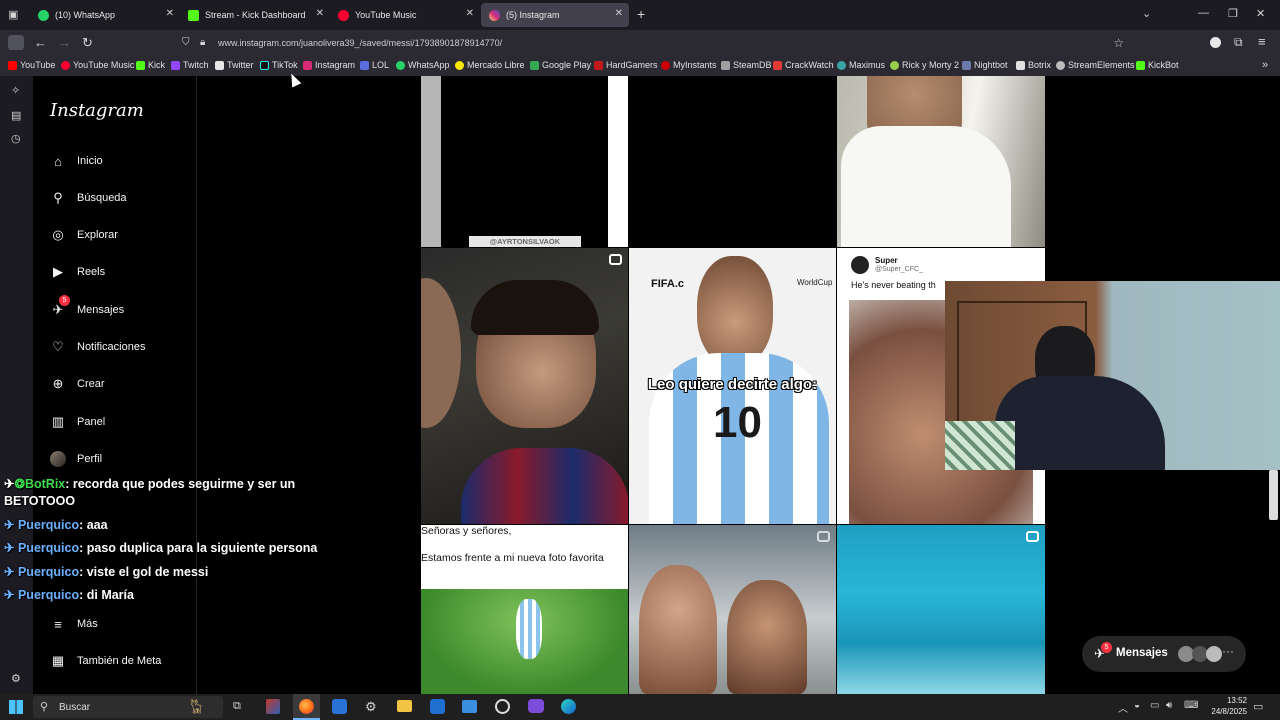  I want to click on reel-icon, so click(615, 259).